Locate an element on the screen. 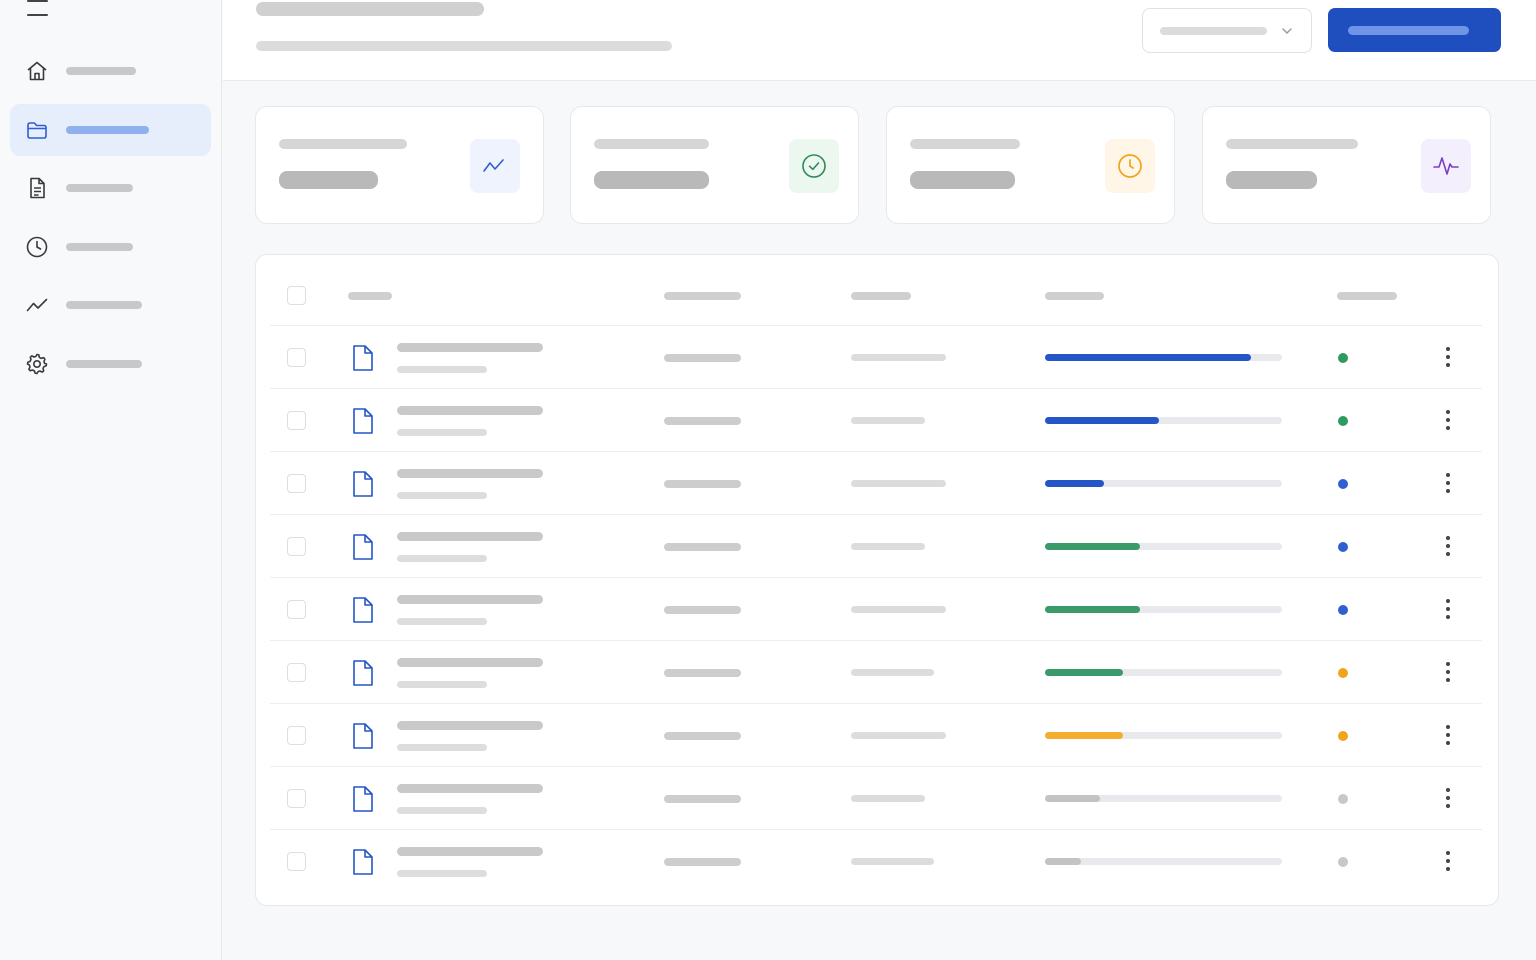 The image size is (1536, 960). pulse-icon is located at coordinates (1446, 166).